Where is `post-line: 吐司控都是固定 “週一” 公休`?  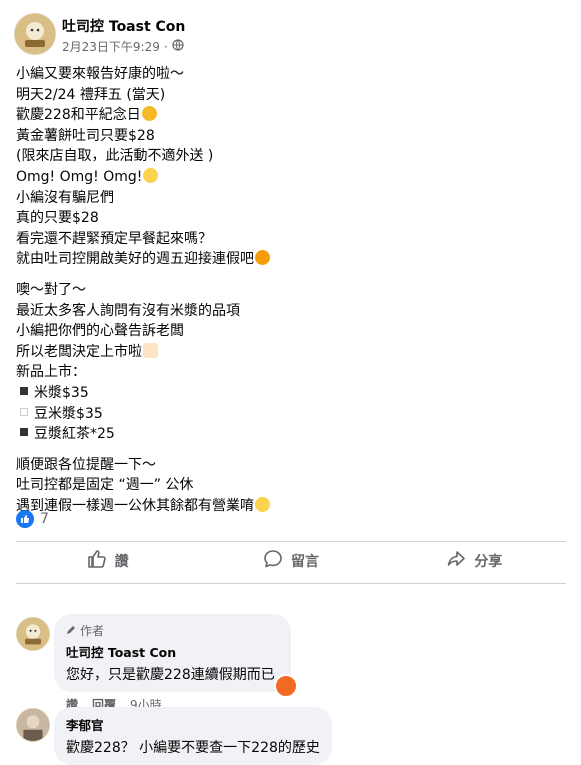 post-line: 吐司控都是固定 “週一” 公休 is located at coordinates (105, 485).